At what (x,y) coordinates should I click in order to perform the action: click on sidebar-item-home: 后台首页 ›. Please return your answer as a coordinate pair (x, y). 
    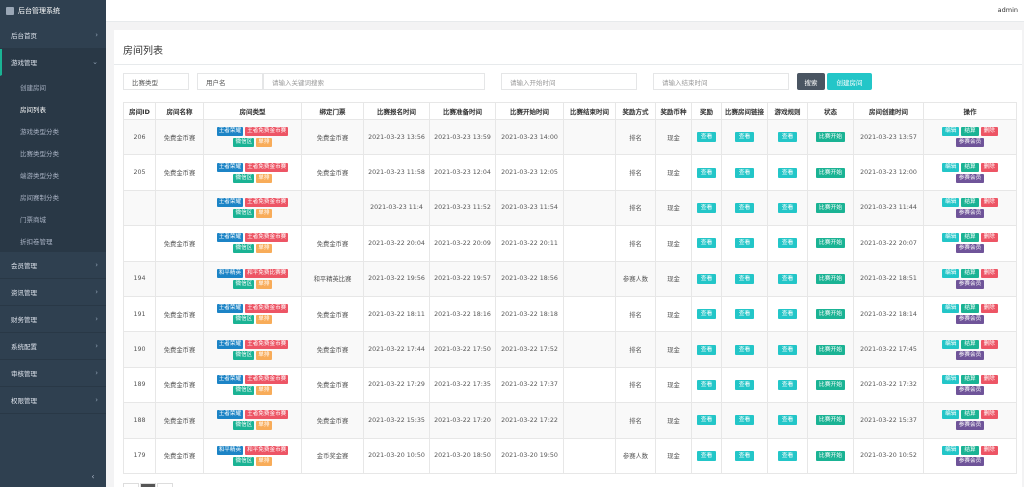
    Looking at the image, I should click on (53, 35).